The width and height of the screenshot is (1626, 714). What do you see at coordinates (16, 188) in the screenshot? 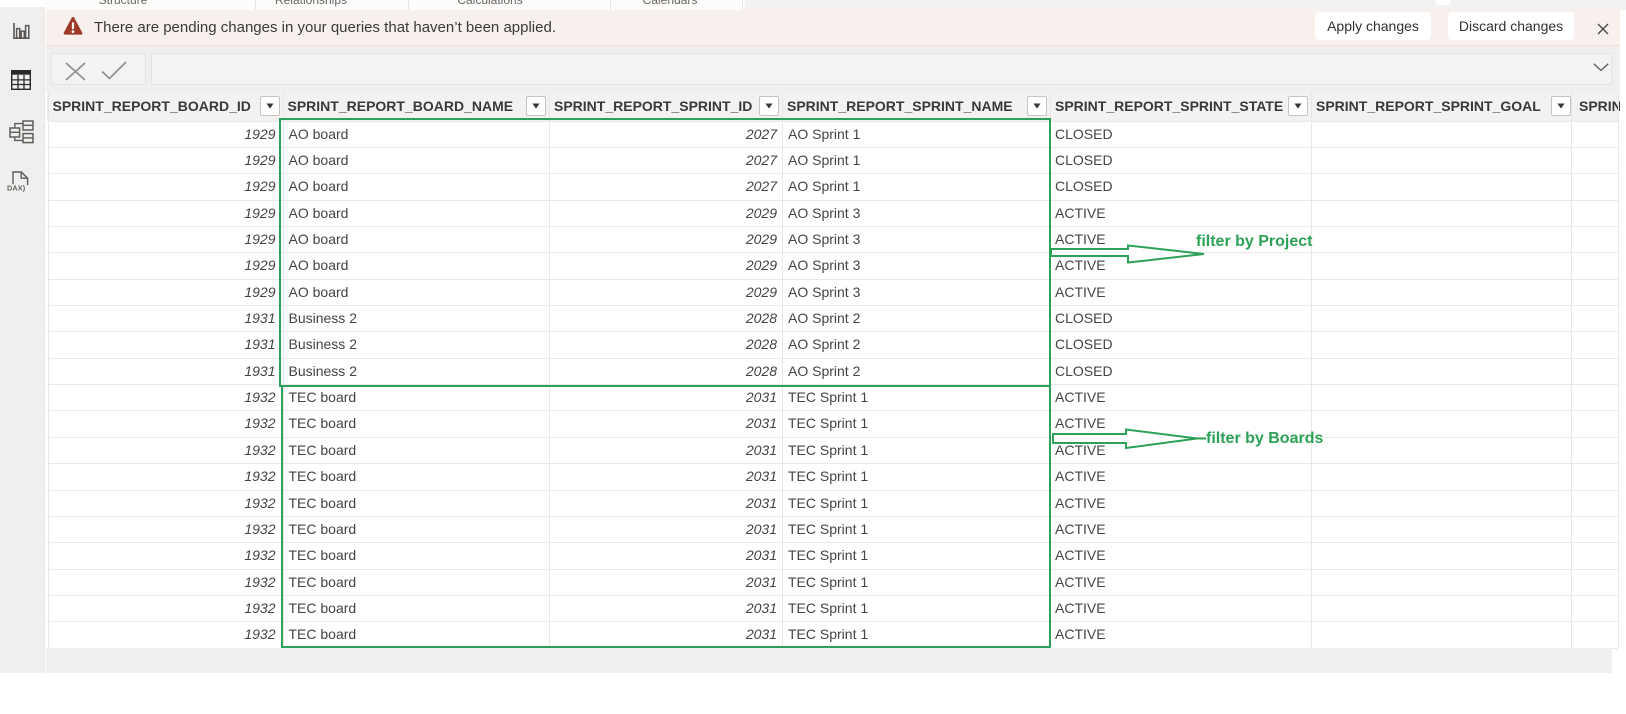
I see `svg-text: DAX)` at bounding box center [16, 188].